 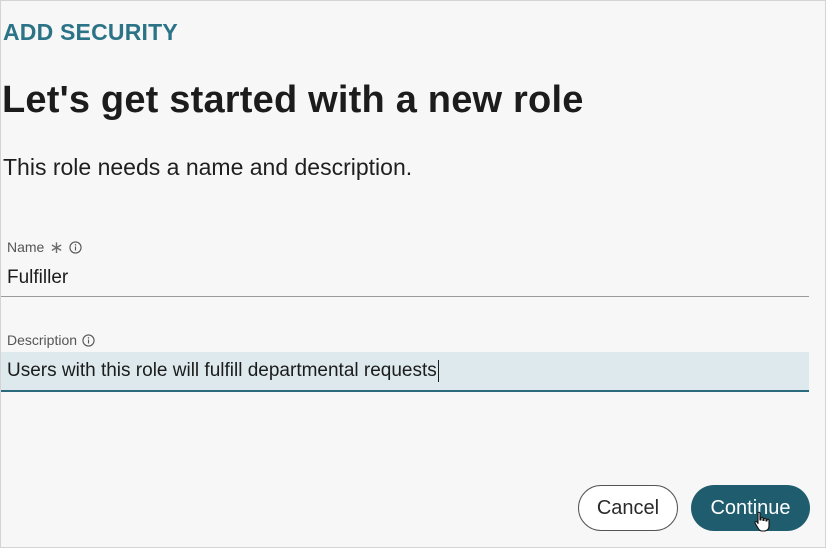 What do you see at coordinates (762, 521) in the screenshot?
I see `hand-cursor-icon` at bounding box center [762, 521].